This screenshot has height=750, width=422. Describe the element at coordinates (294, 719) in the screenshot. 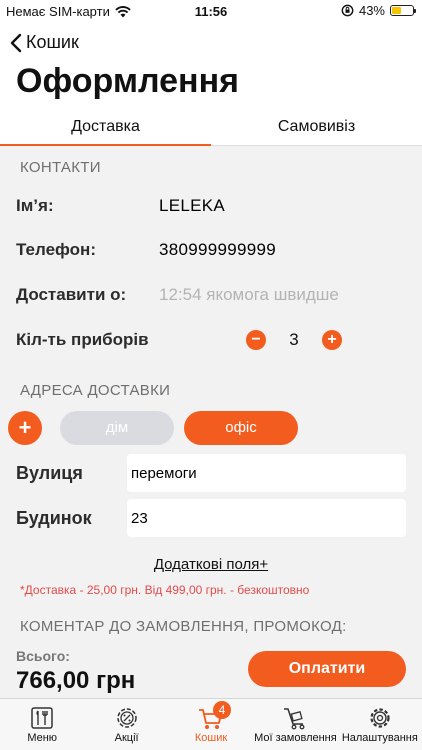

I see `orders-cart-icon` at that location.